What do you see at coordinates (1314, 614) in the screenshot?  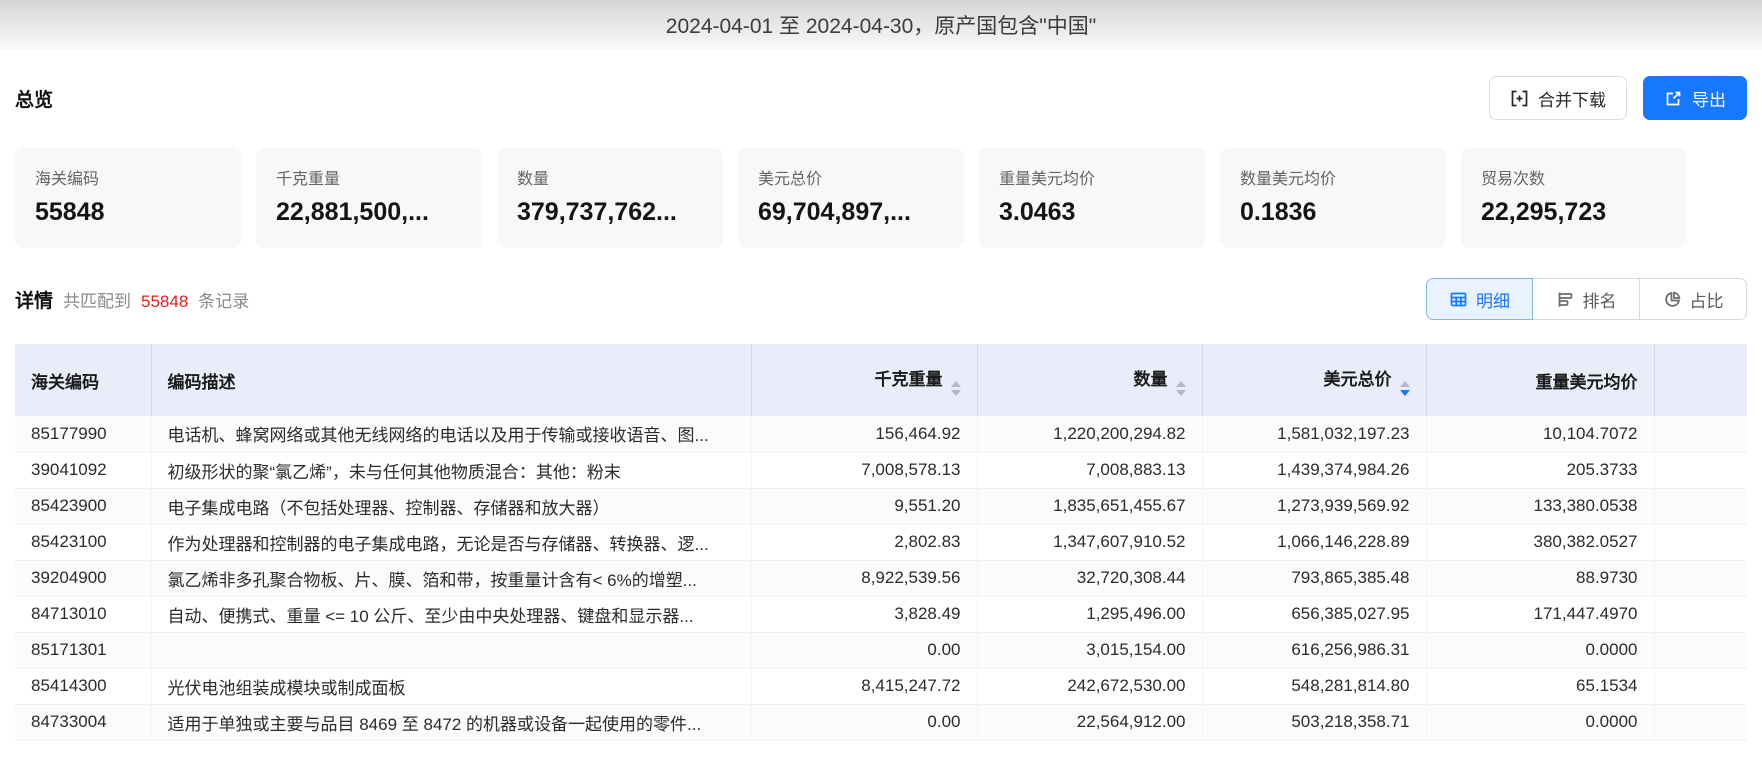 I see `usd-total-cell: 656,385,027.95` at bounding box center [1314, 614].